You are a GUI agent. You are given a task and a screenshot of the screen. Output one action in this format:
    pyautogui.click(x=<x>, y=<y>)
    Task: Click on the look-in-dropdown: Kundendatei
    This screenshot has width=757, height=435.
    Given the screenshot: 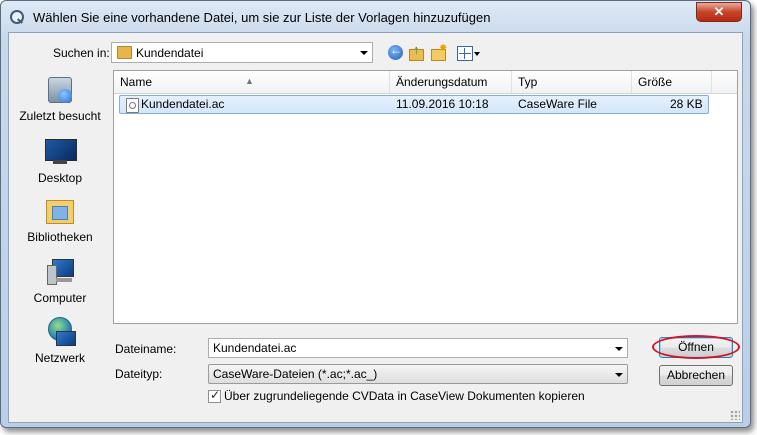 What is the action you would take?
    pyautogui.click(x=242, y=52)
    